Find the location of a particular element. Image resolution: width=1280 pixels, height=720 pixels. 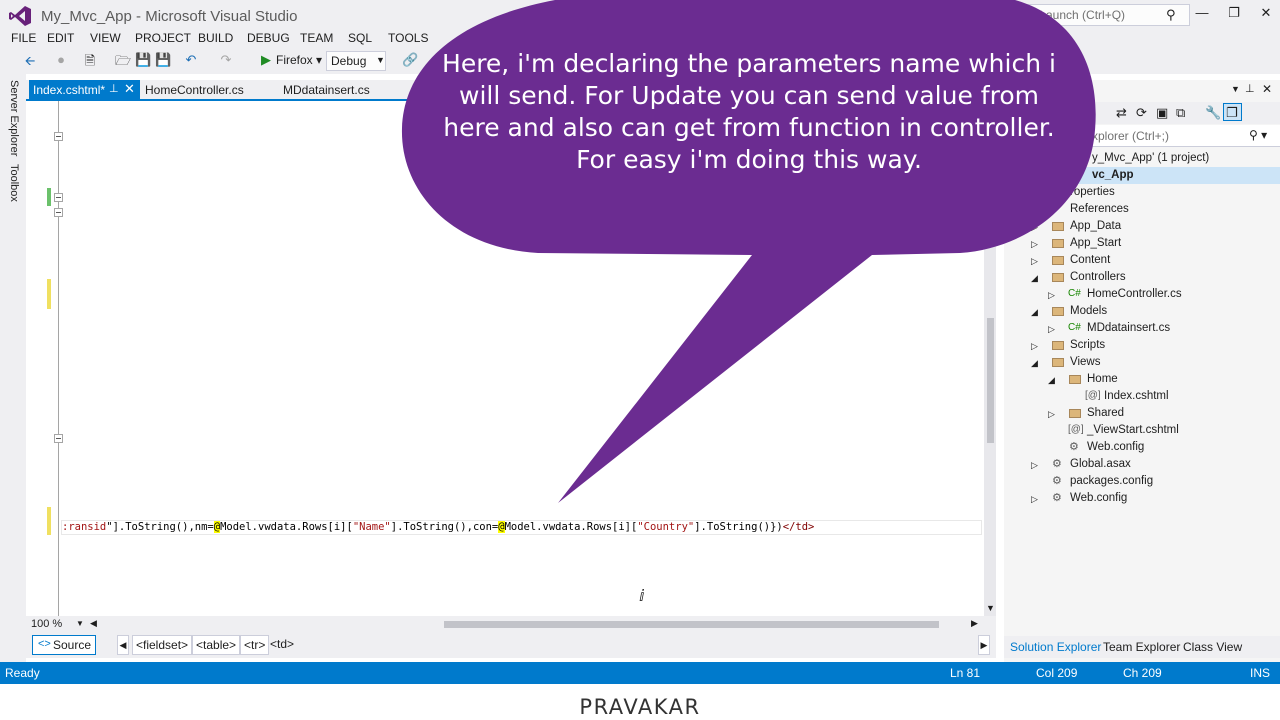

tree-item-viewstart: _ViewStart.cshtml is located at coordinates (1133, 430).